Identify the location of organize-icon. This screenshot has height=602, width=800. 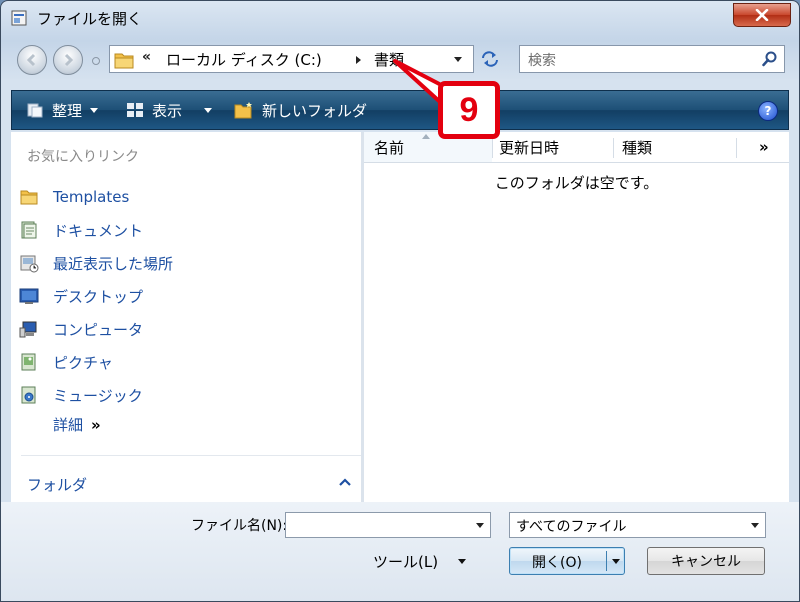
(35, 110).